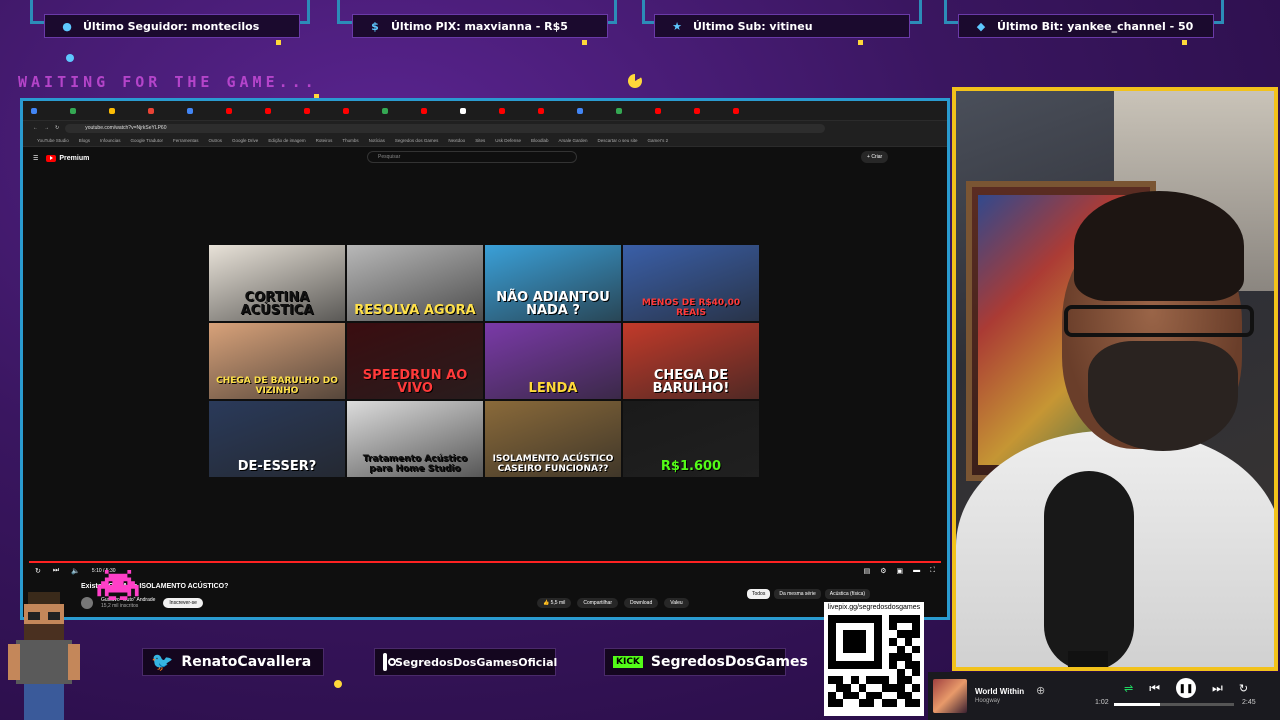 The width and height of the screenshot is (1280, 720). I want to click on video-thumbnail: Tratamento Acústico para Home Studio, so click(415, 439).